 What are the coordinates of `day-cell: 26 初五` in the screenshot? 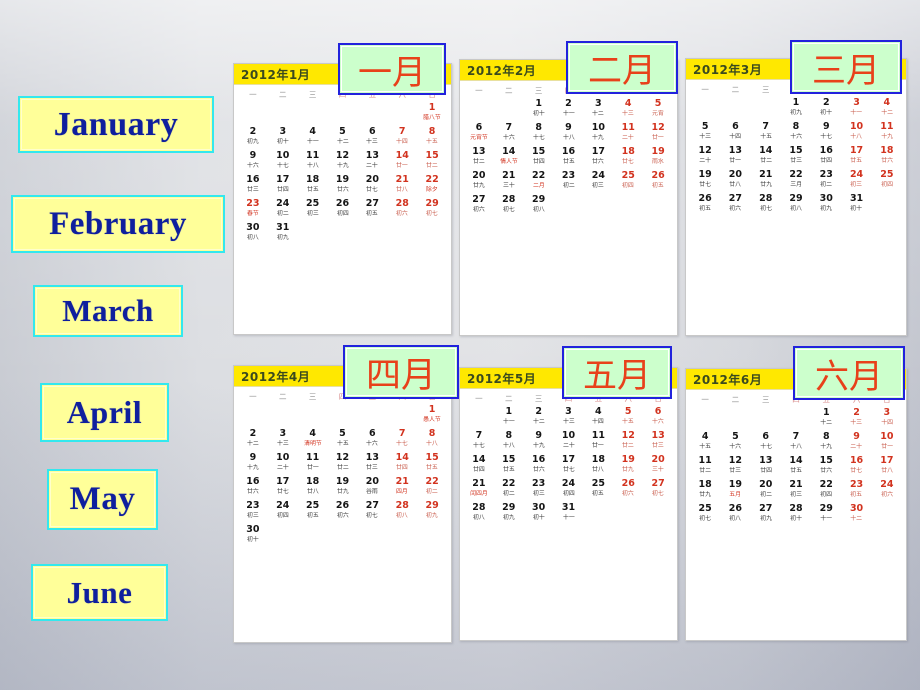 It's located at (658, 181).